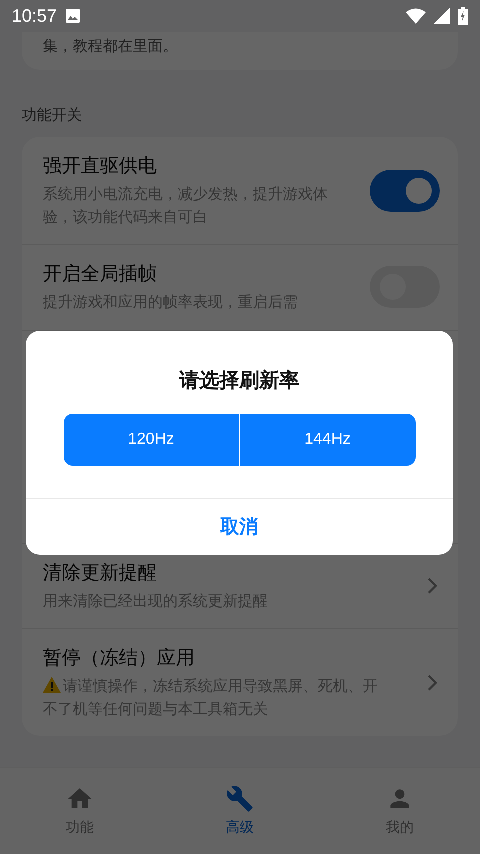  What do you see at coordinates (73, 16) in the screenshot?
I see `image-icon` at bounding box center [73, 16].